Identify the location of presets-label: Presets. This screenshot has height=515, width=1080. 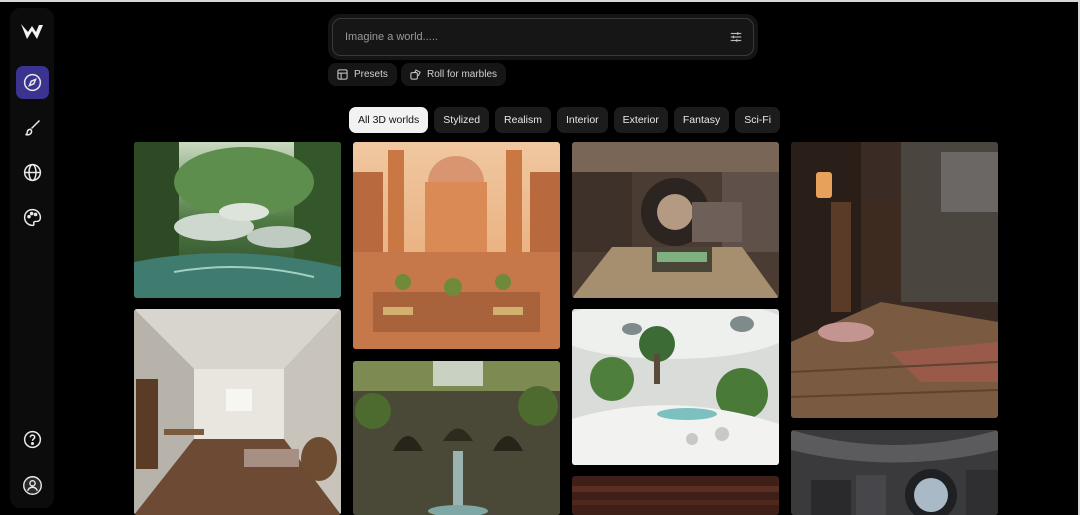
(371, 74).